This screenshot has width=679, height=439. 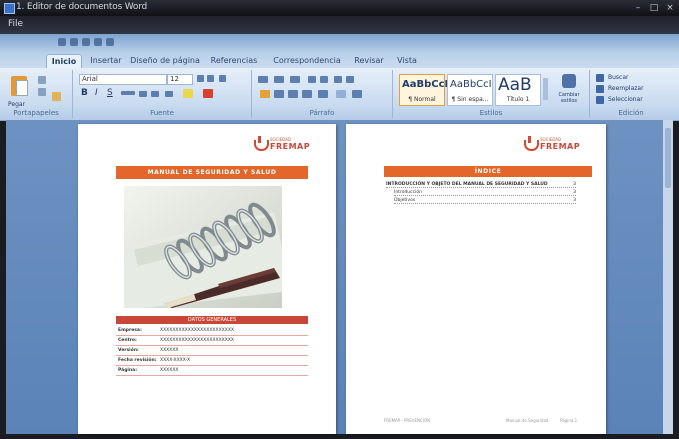 I want to click on format-painter-icon, so click(x=56, y=96).